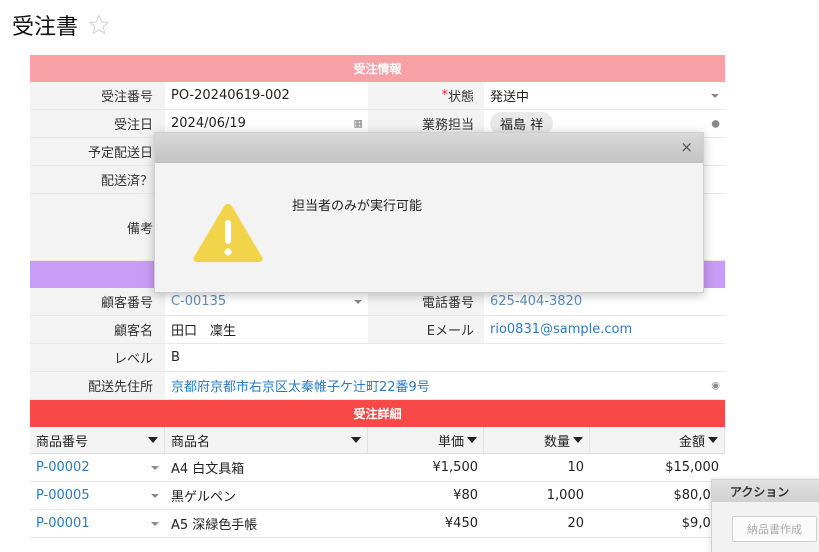  What do you see at coordinates (230, 95) in the screenshot?
I see `order-no-value: PO-20240619-002` at bounding box center [230, 95].